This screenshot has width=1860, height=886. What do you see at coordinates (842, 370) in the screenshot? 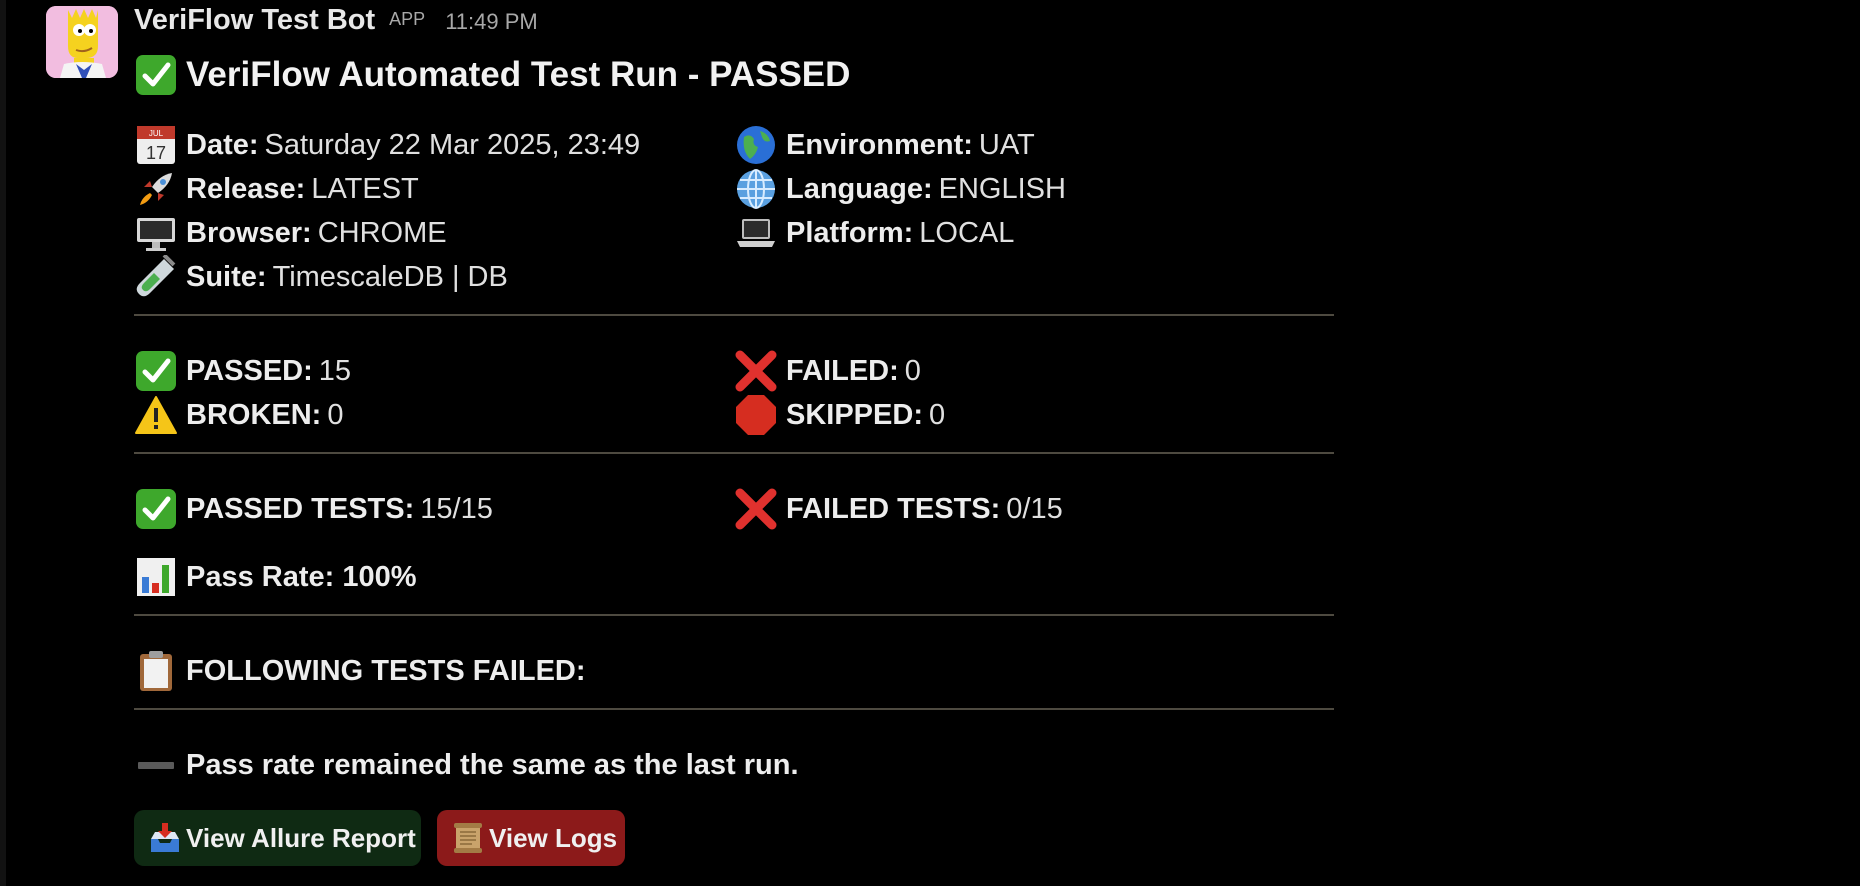
I see `failed-label: FAILED:` at bounding box center [842, 370].